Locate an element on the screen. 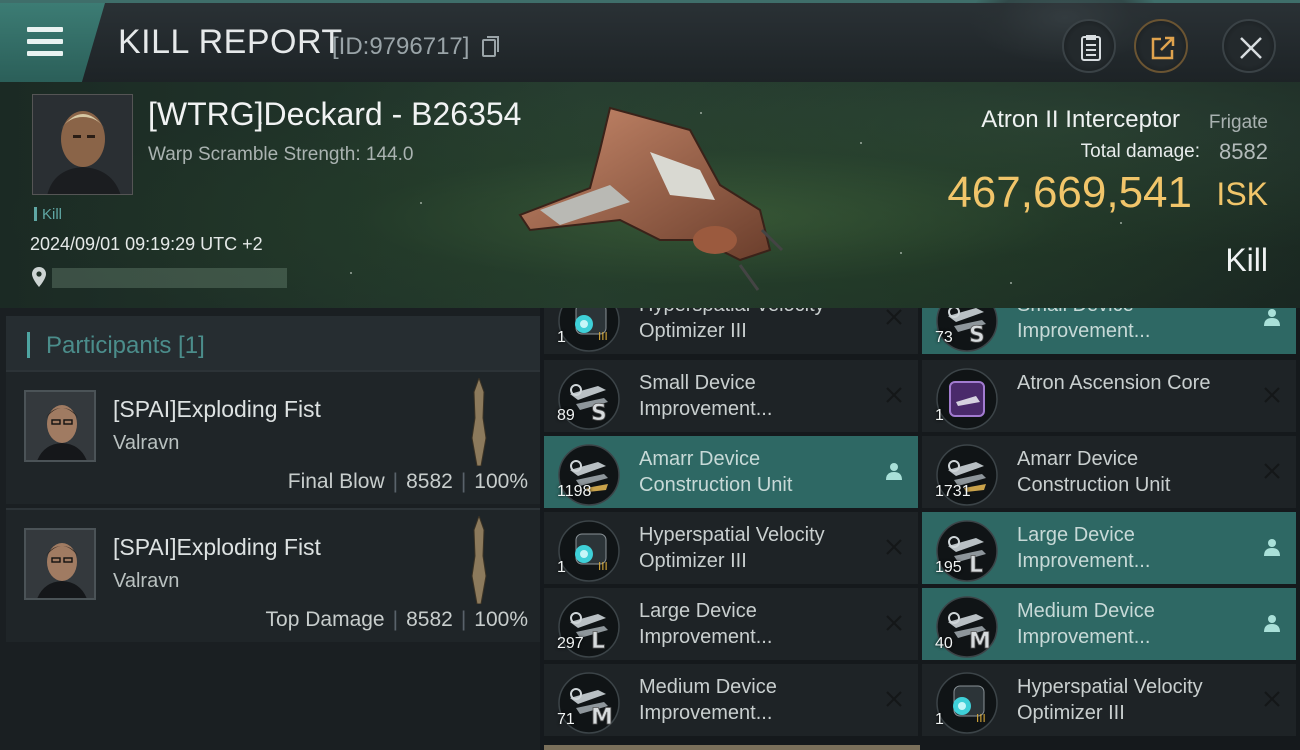 Image resolution: width=1300 pixels, height=750 pixels. clipboard-icon is located at coordinates (1091, 48).